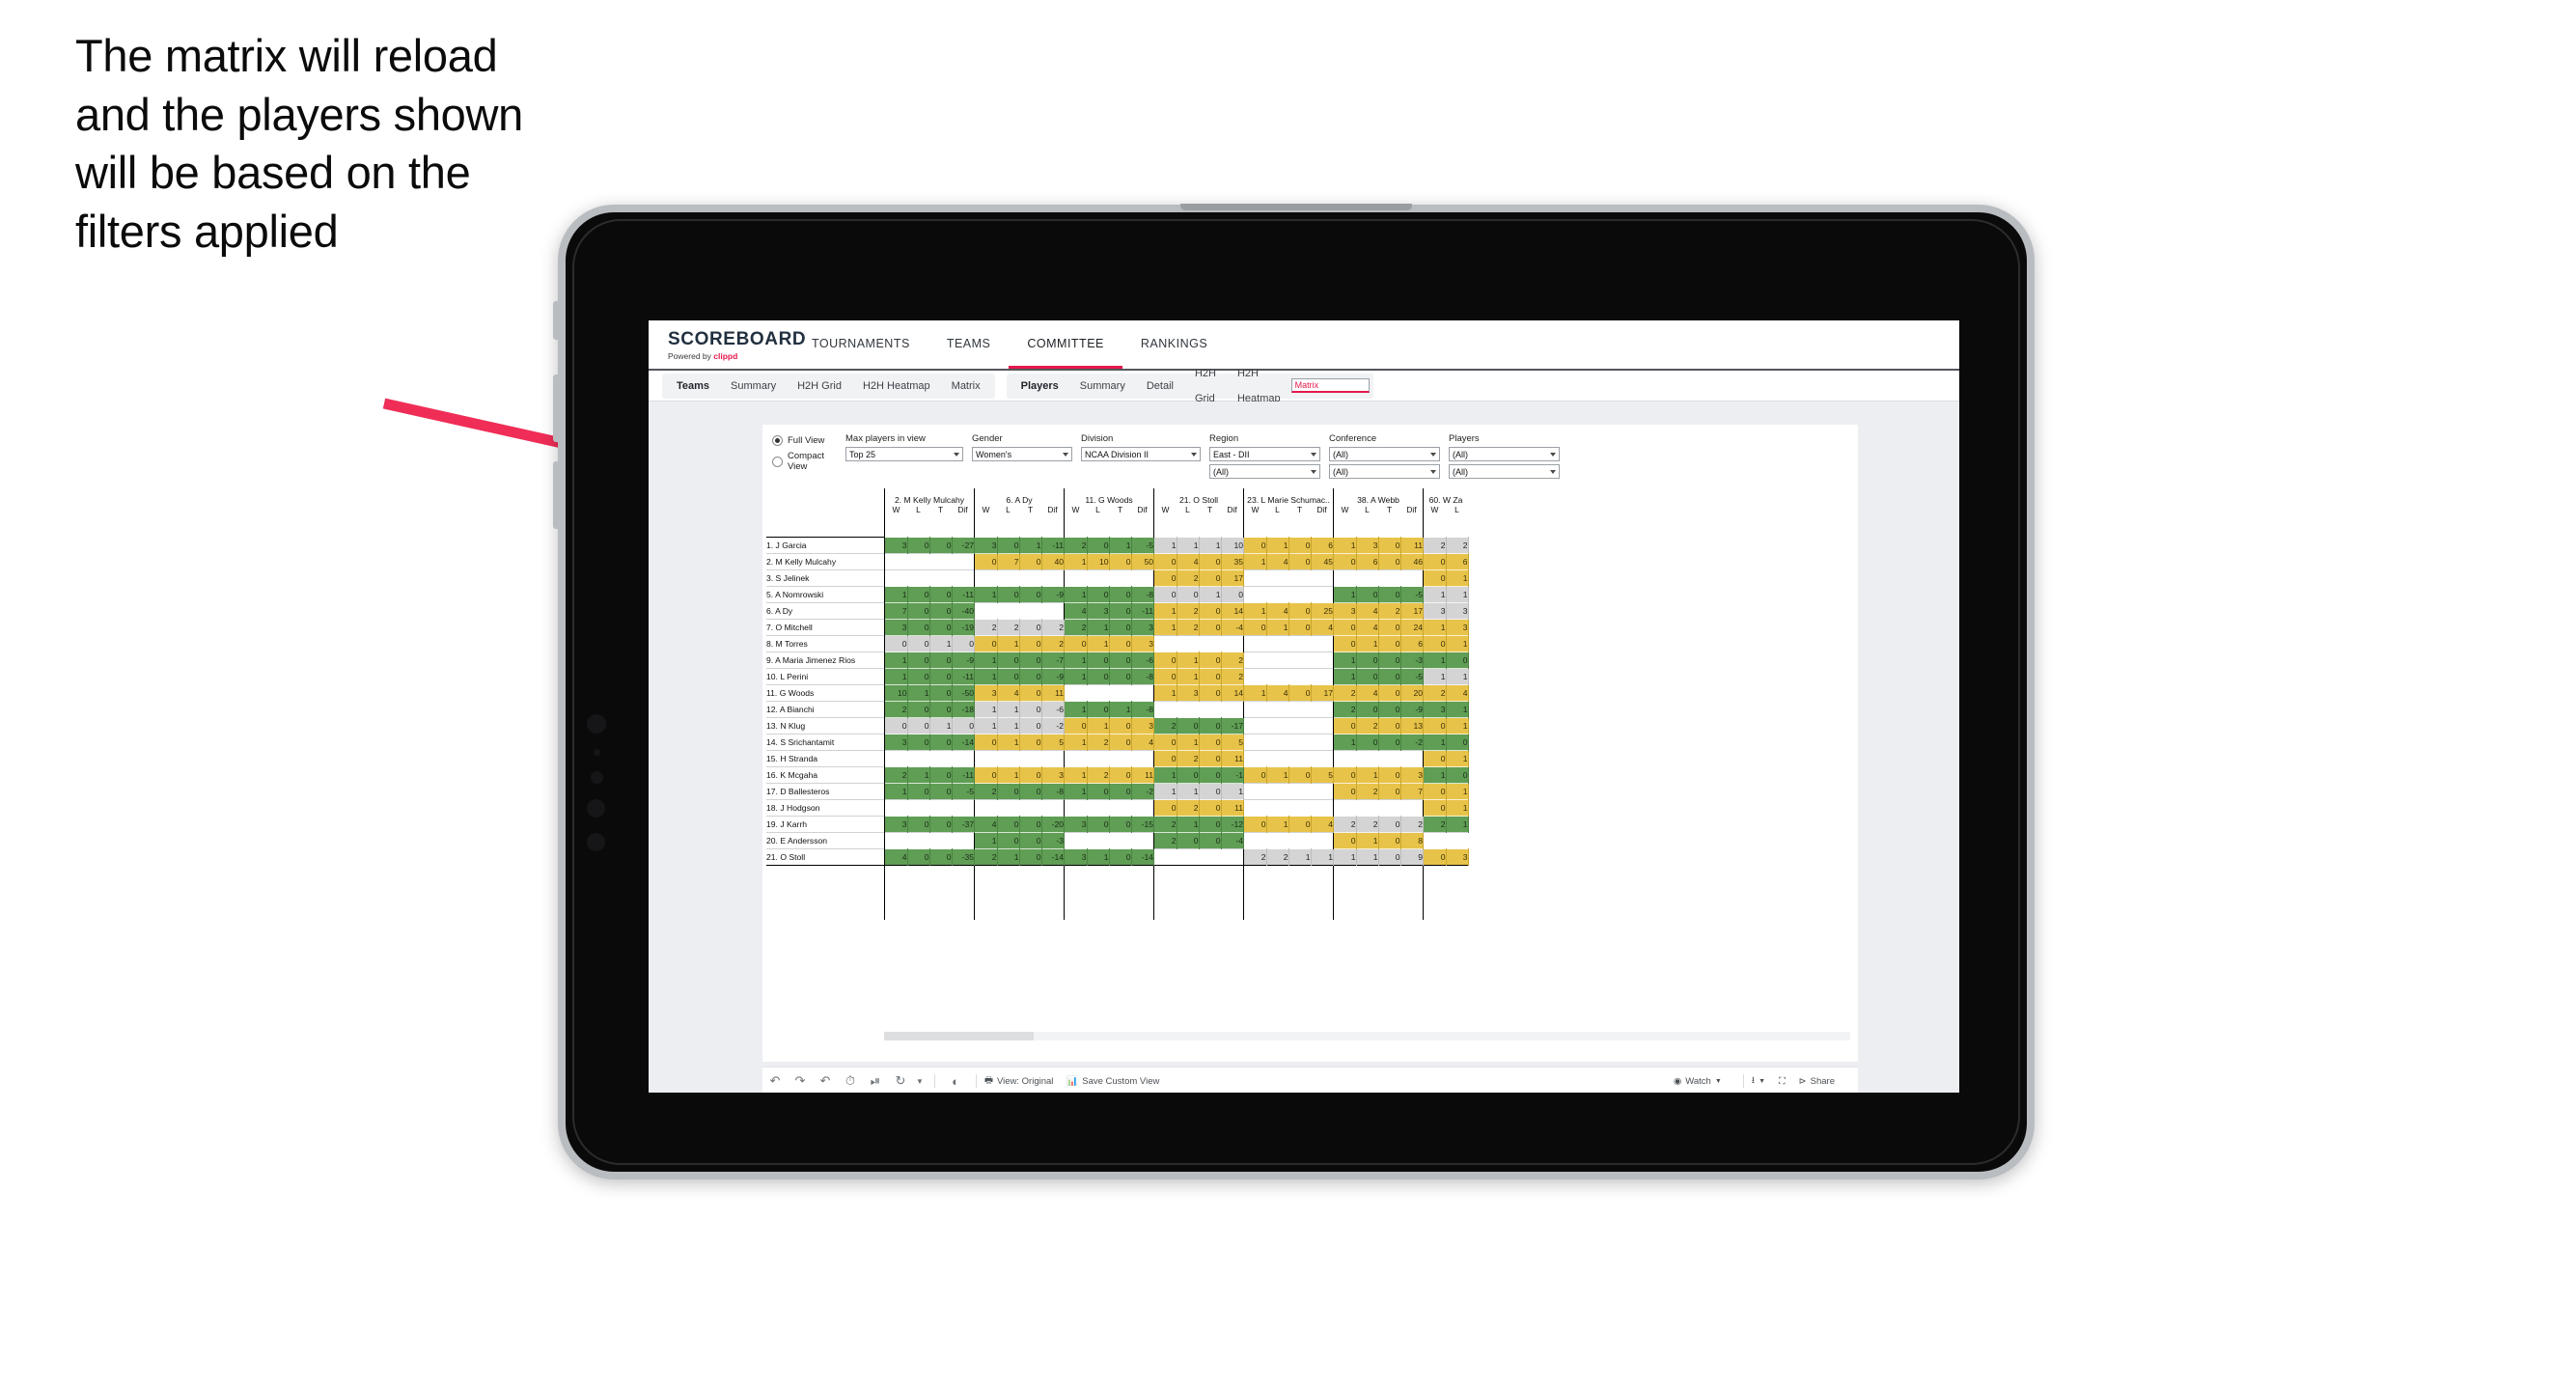  I want to click on matrix-cell: -11, so click(1053, 545).